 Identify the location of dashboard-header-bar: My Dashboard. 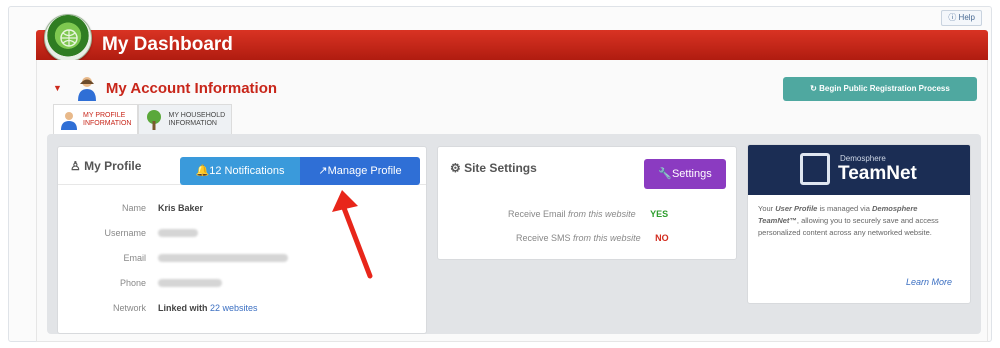
(512, 45).